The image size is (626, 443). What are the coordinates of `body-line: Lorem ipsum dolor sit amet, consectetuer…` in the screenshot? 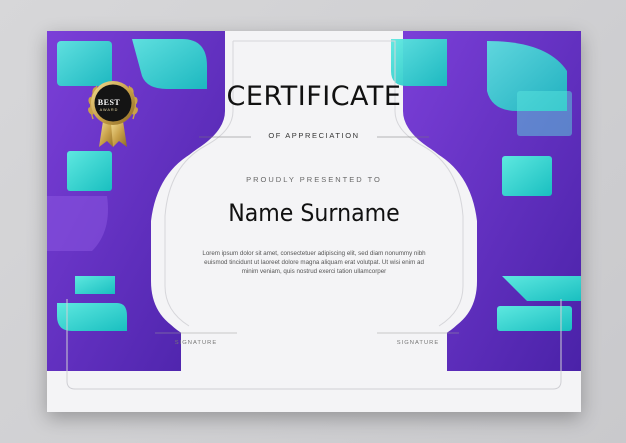 It's located at (314, 253).